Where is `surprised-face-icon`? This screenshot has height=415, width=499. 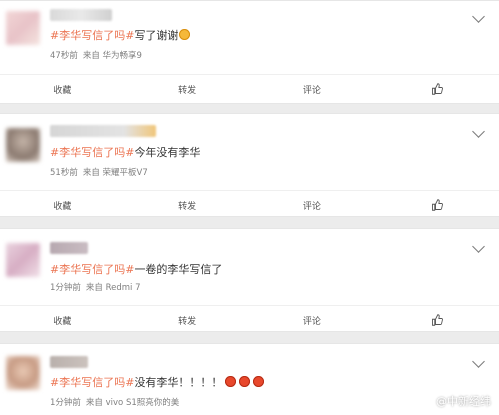
surprised-face-icon is located at coordinates (185, 34).